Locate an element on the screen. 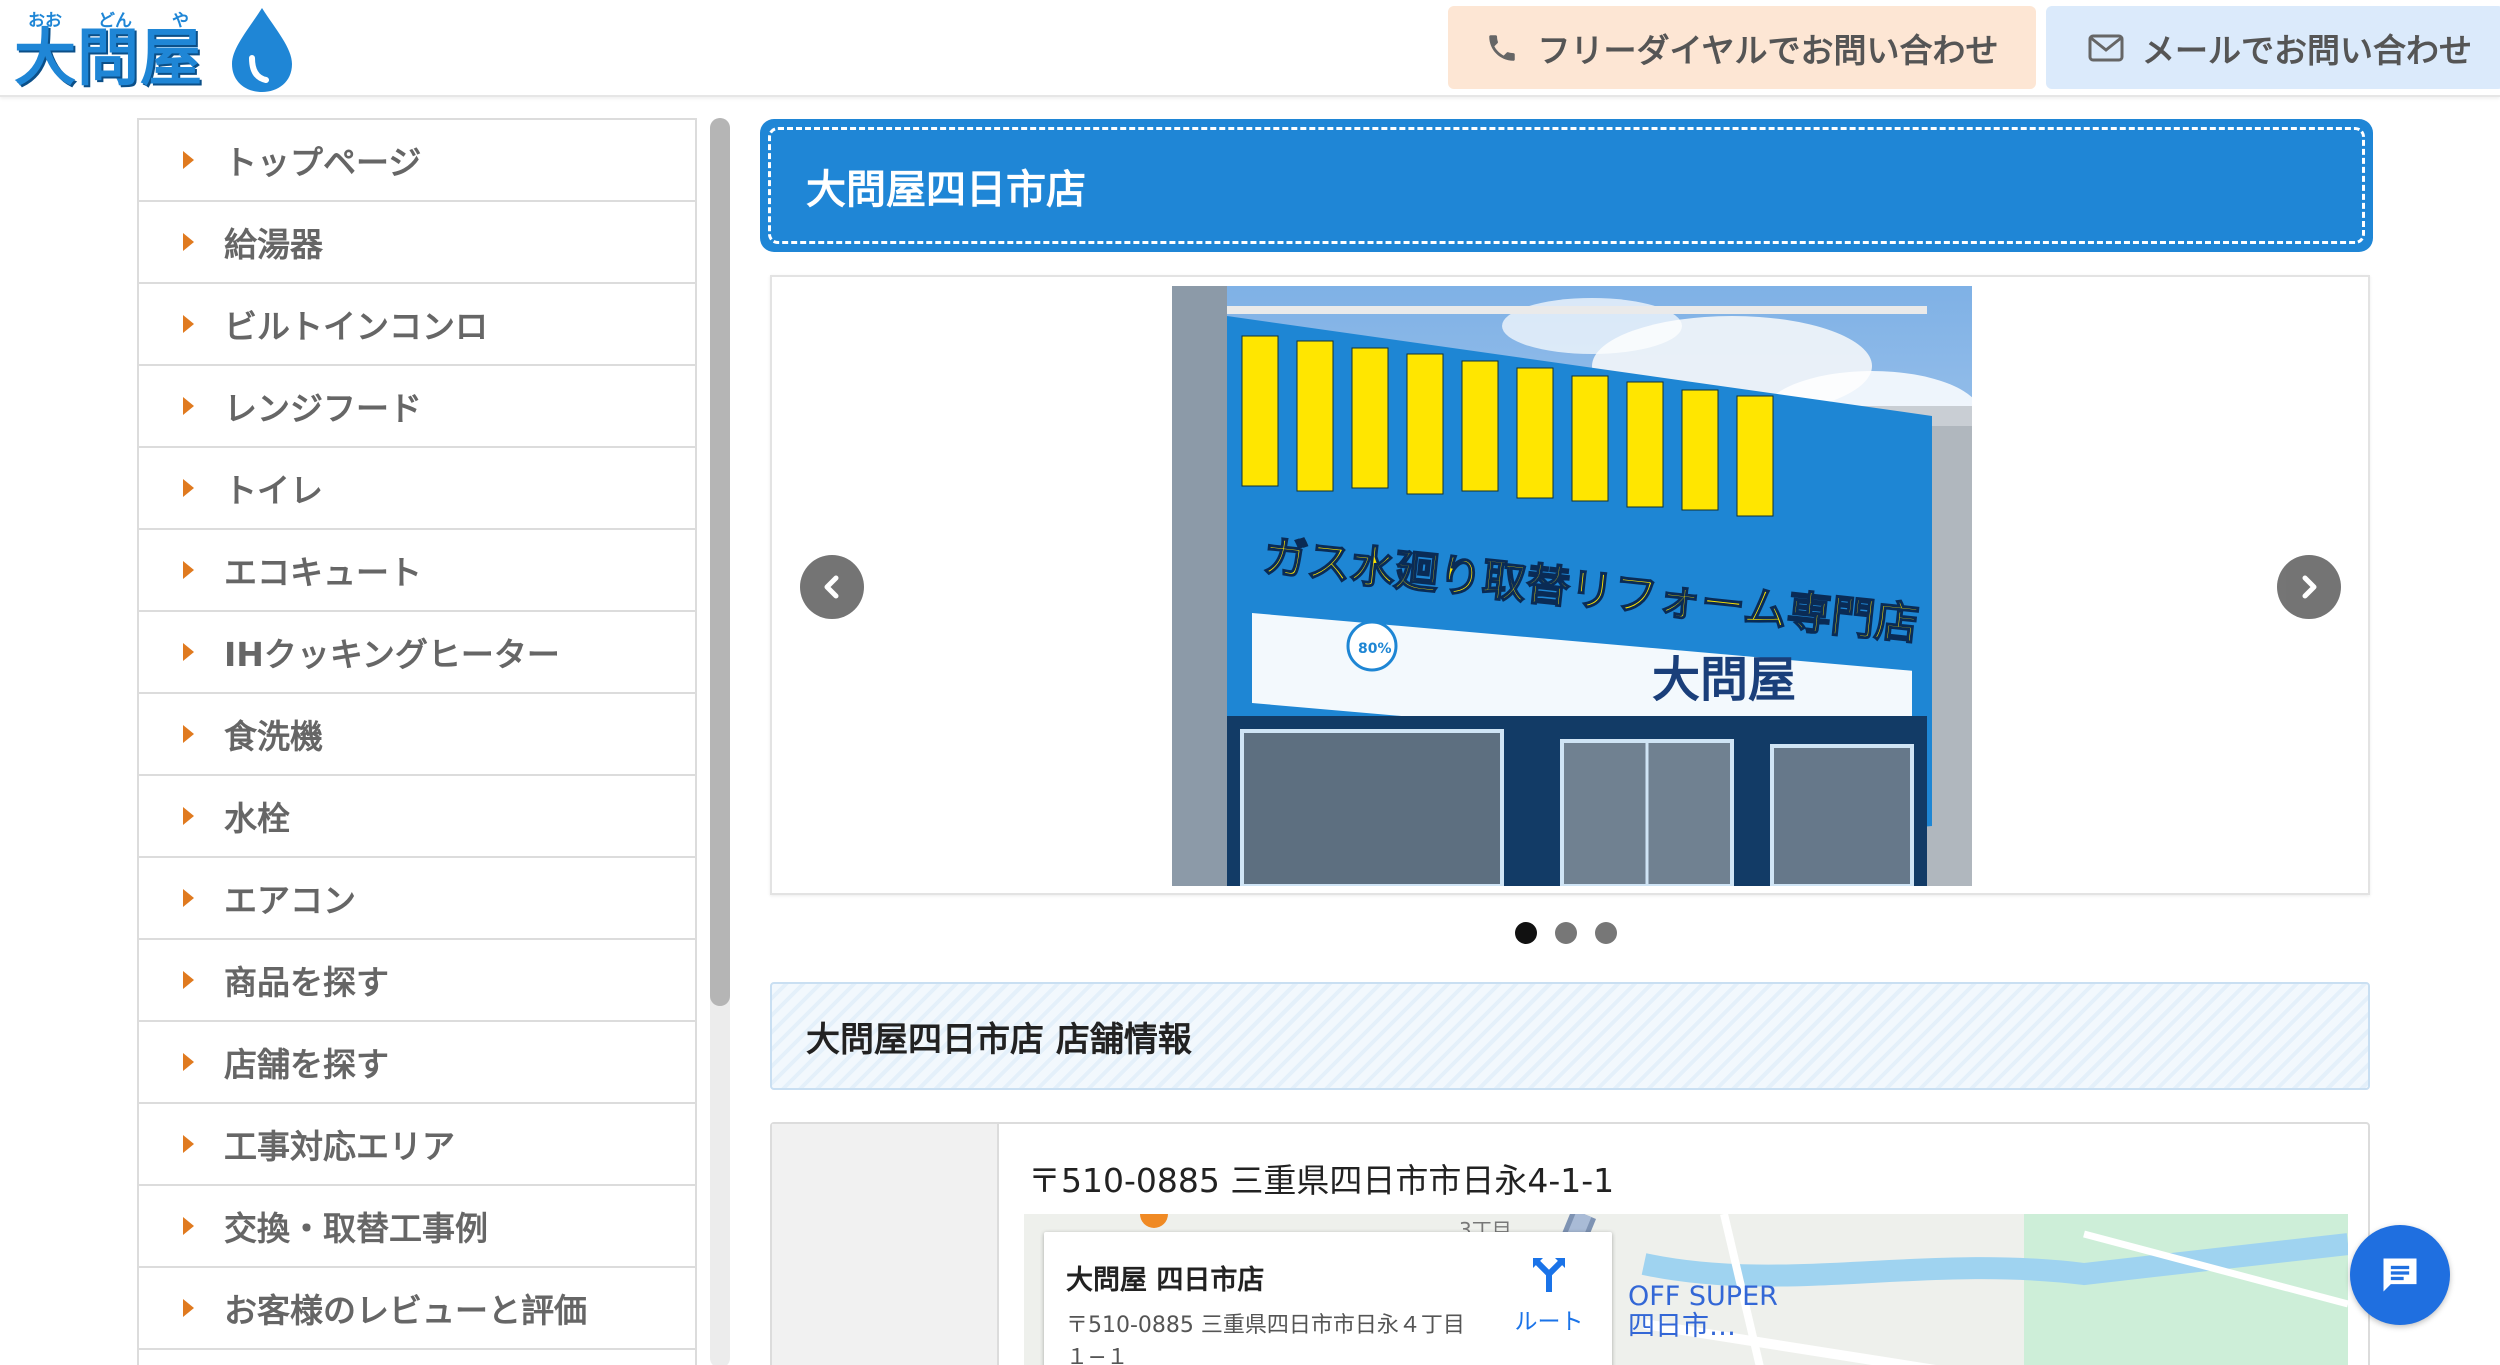  map-info-card: 大問屋 四日市店 〒510-0885 三重県四日市市日永４丁目１−１ ルート is located at coordinates (1328, 1298).